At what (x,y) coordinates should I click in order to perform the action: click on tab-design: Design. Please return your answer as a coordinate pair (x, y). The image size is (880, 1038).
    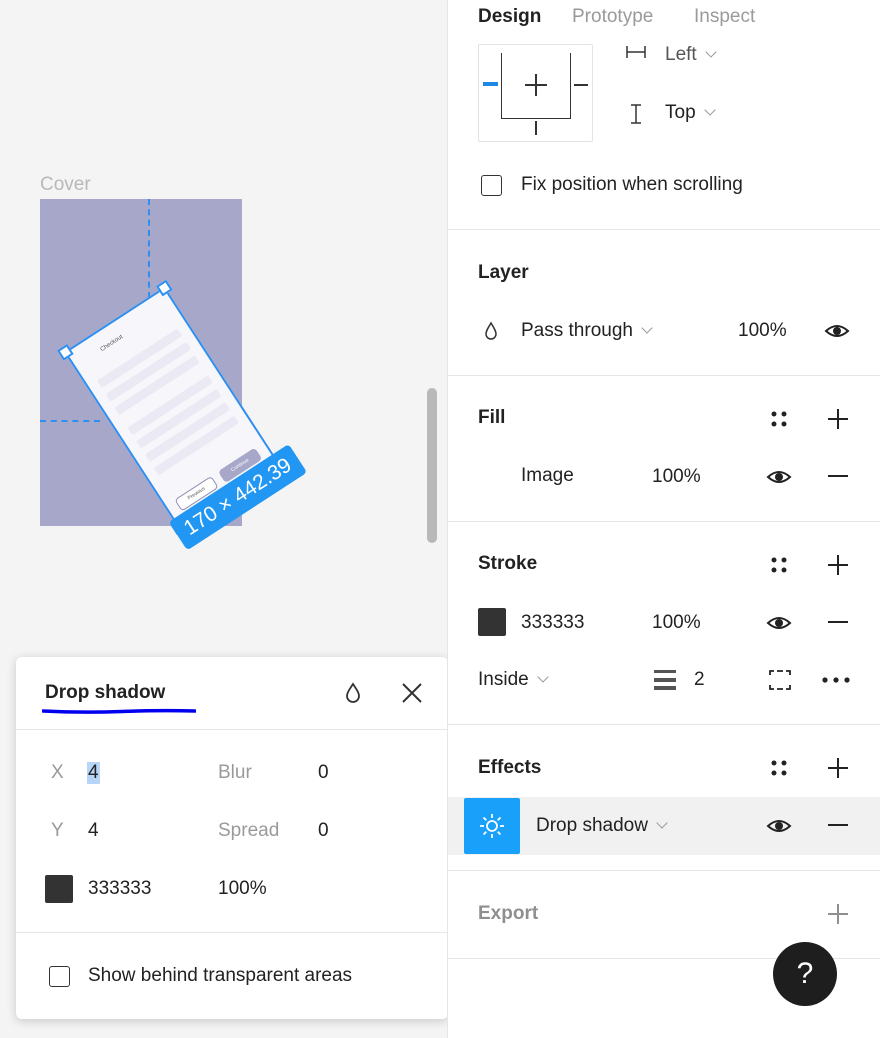
    Looking at the image, I should click on (509, 17).